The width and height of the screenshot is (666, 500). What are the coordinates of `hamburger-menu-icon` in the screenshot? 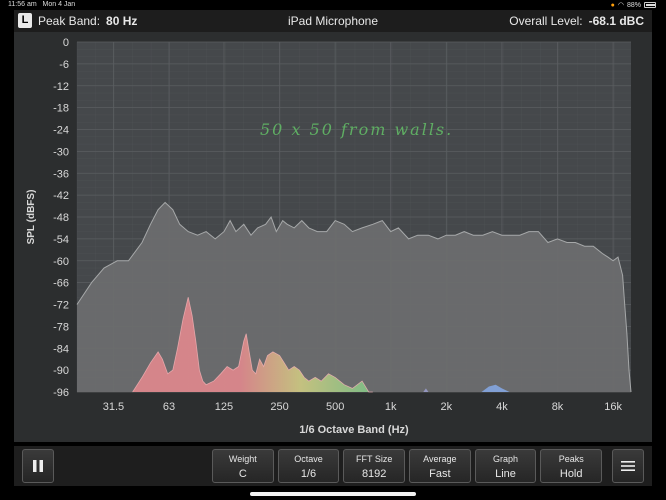 It's located at (628, 466).